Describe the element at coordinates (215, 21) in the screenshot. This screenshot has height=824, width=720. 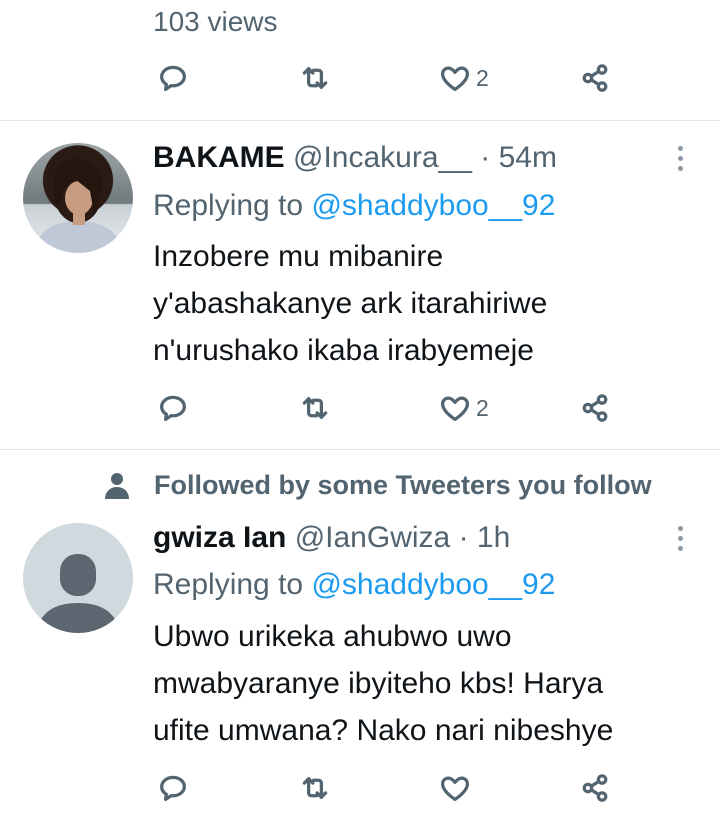
I see `view-count: 103 views` at that location.